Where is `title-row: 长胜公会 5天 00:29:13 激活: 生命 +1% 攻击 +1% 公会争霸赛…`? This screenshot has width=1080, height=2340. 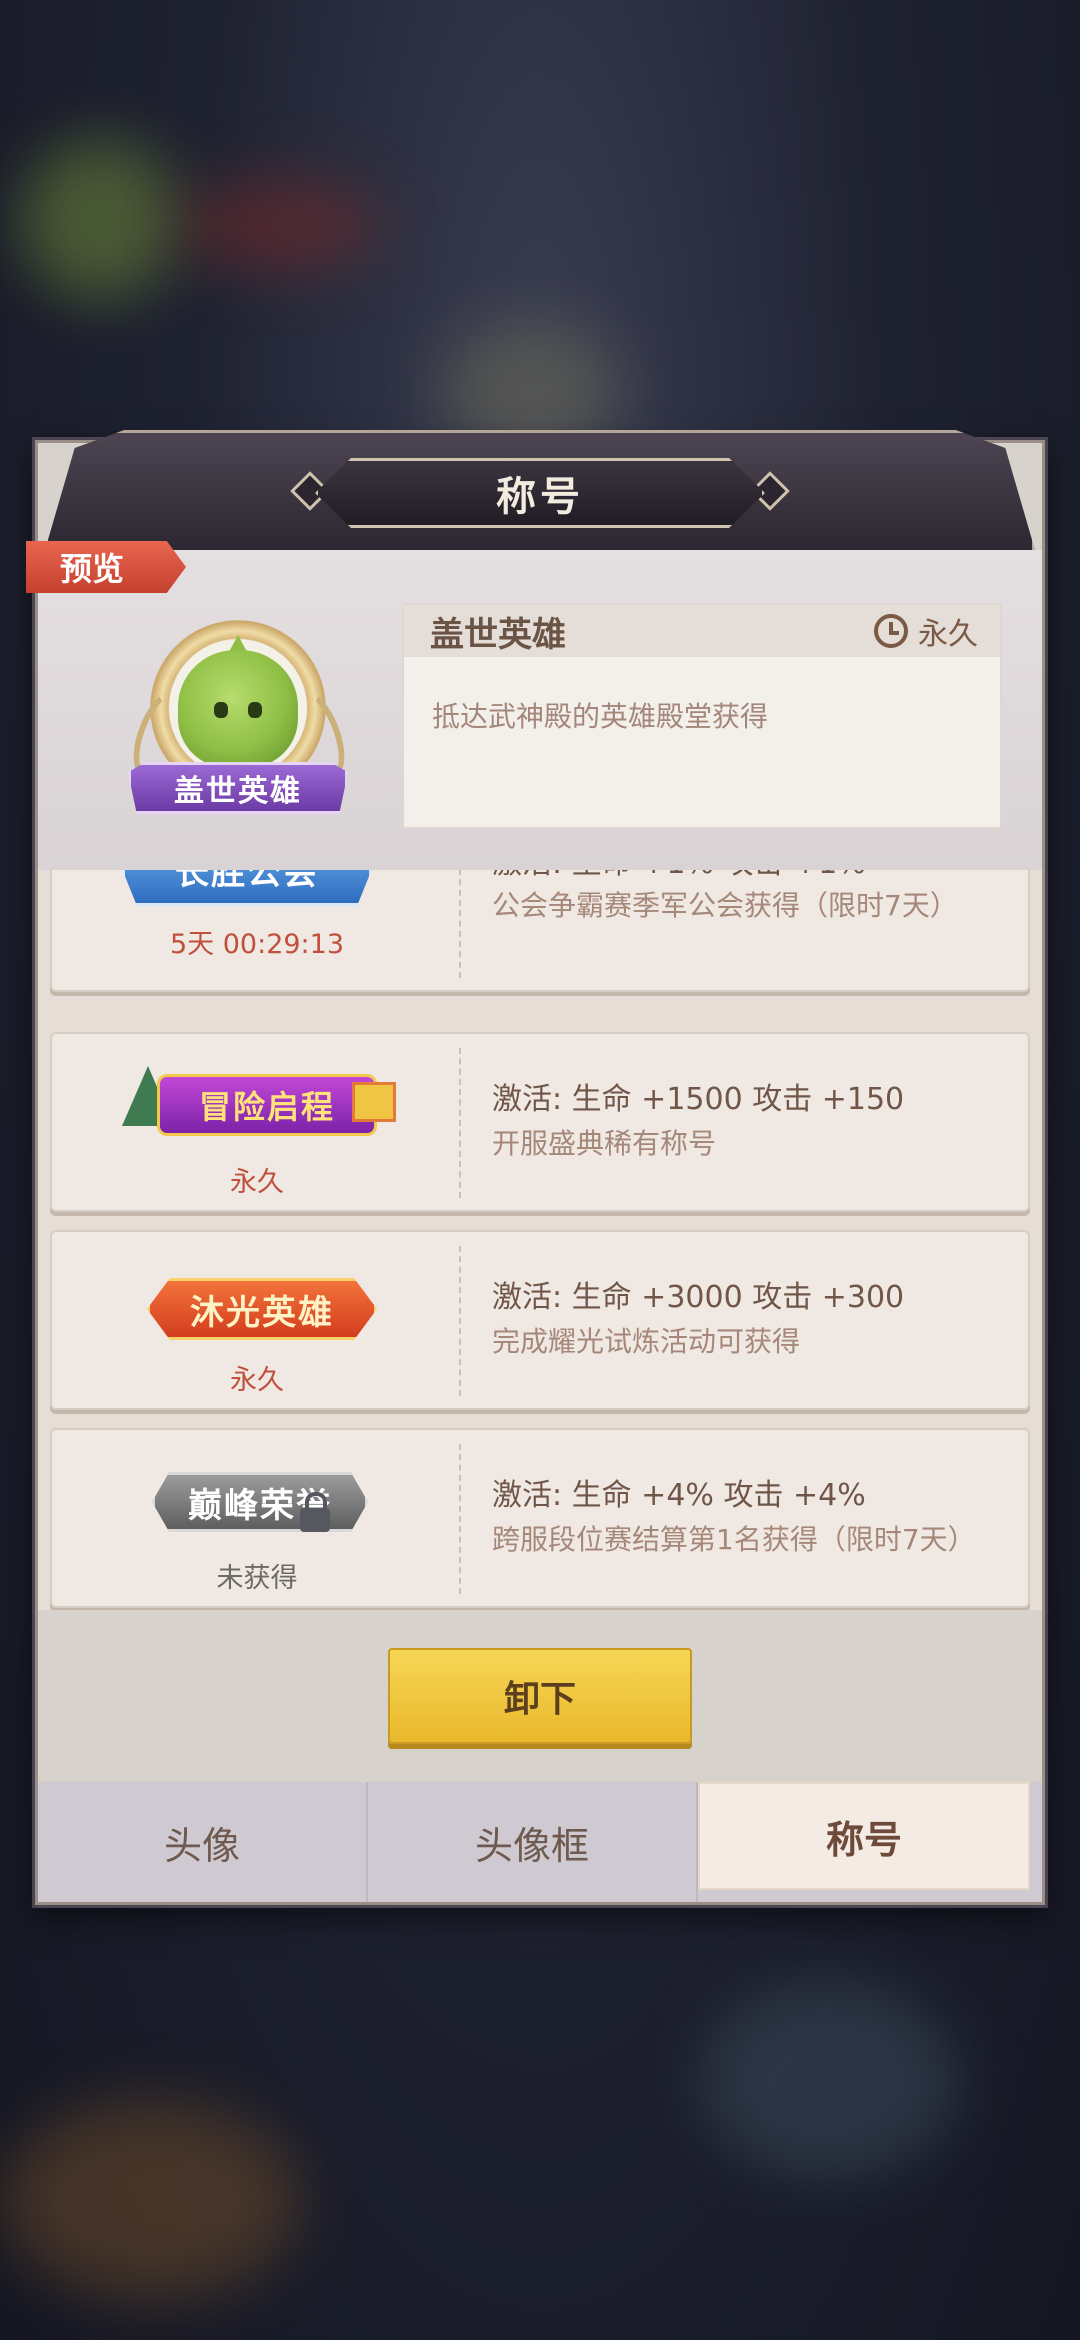 title-row: 长胜公会 5天 00:29:13 激活: 生命 +1% 攻击 +1% 公会争霸赛… is located at coordinates (540, 931).